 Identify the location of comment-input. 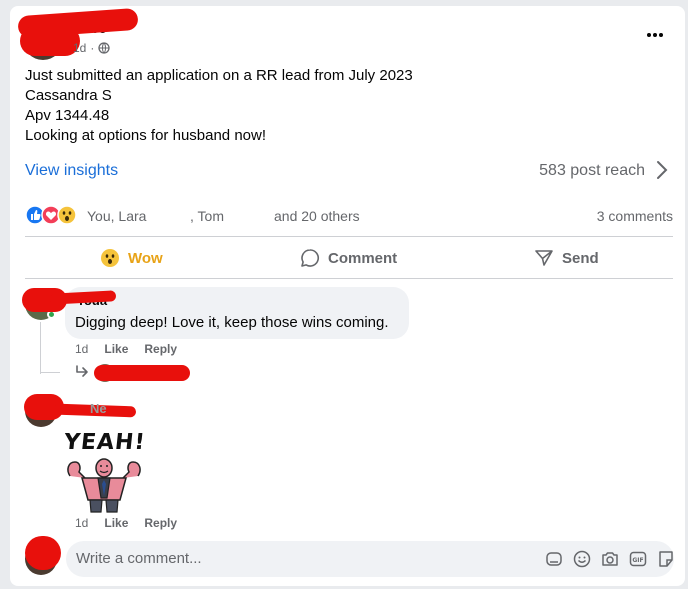
(296, 558).